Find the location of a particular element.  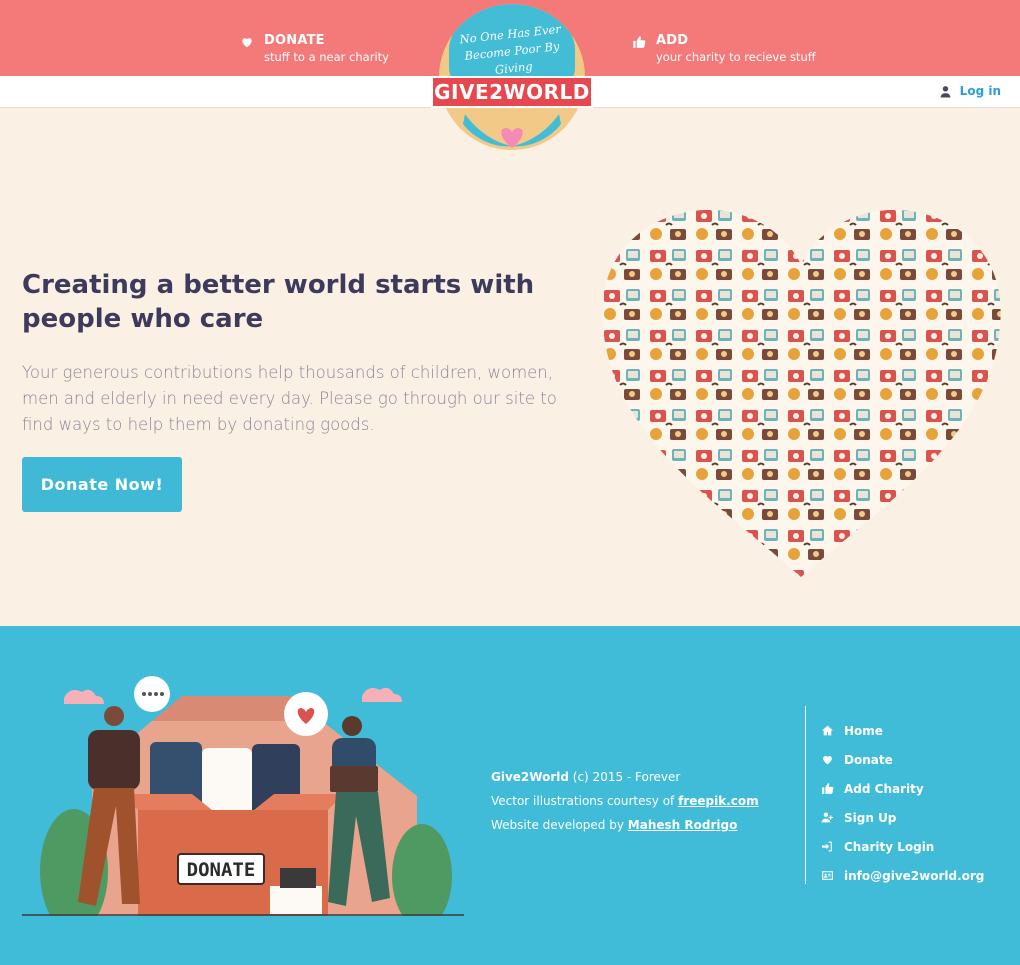

footer-nav-home: Home is located at coordinates (902, 730).